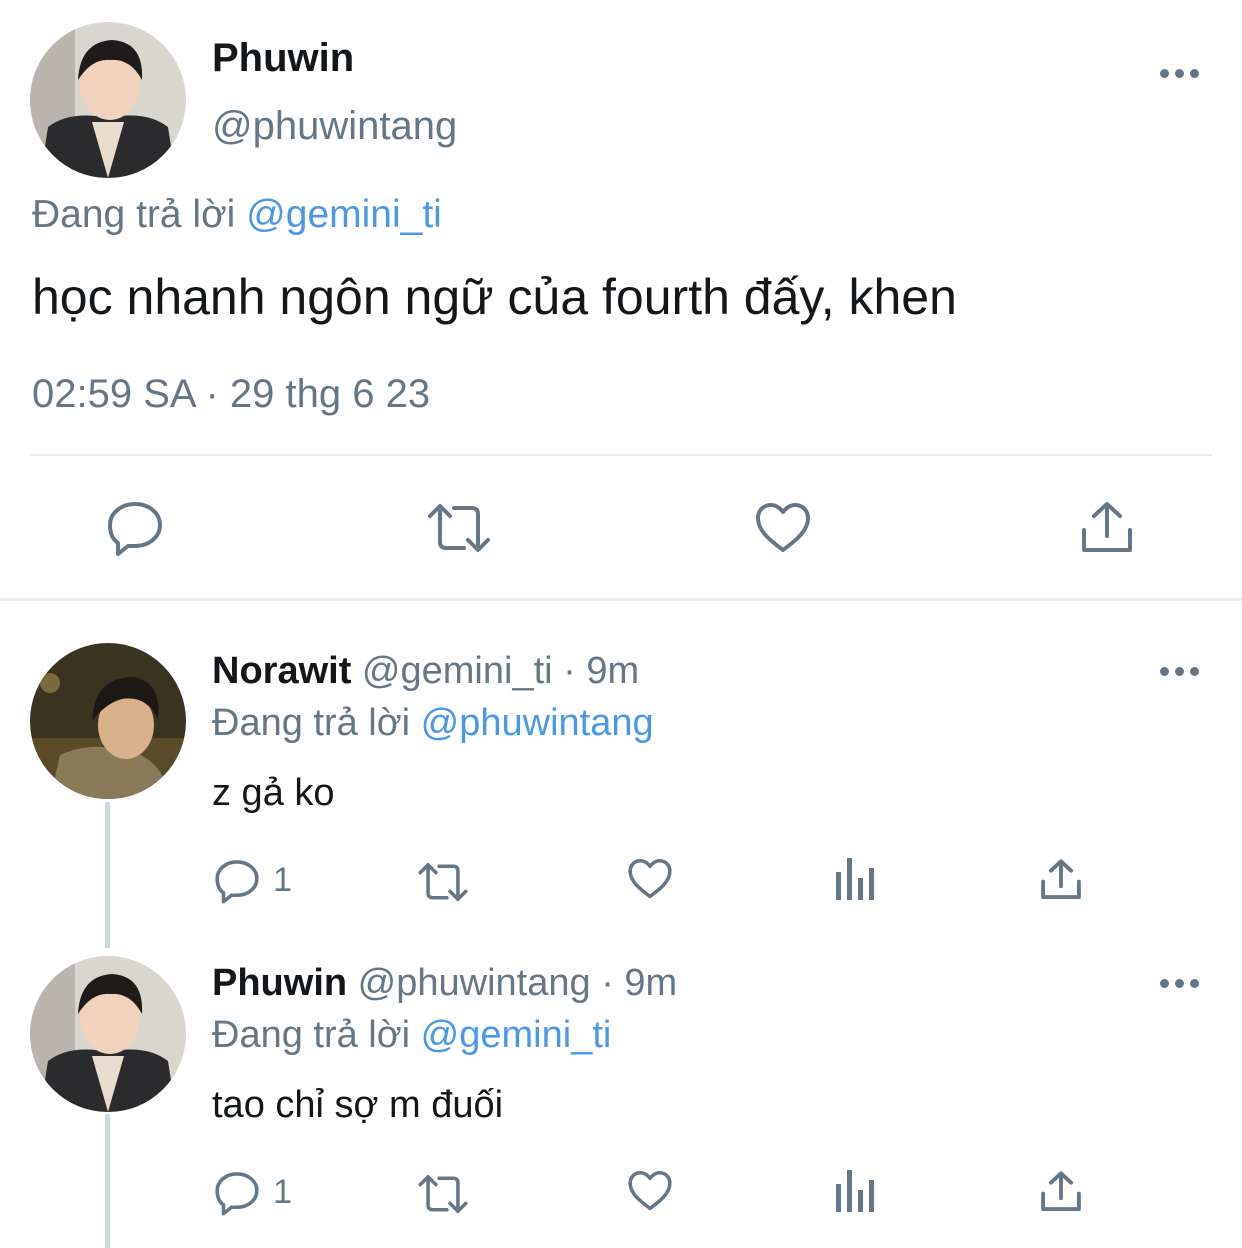 Image resolution: width=1242 pixels, height=1248 pixels. I want to click on reply-header: Norawit @gemini_ti · 9m, so click(425, 671).